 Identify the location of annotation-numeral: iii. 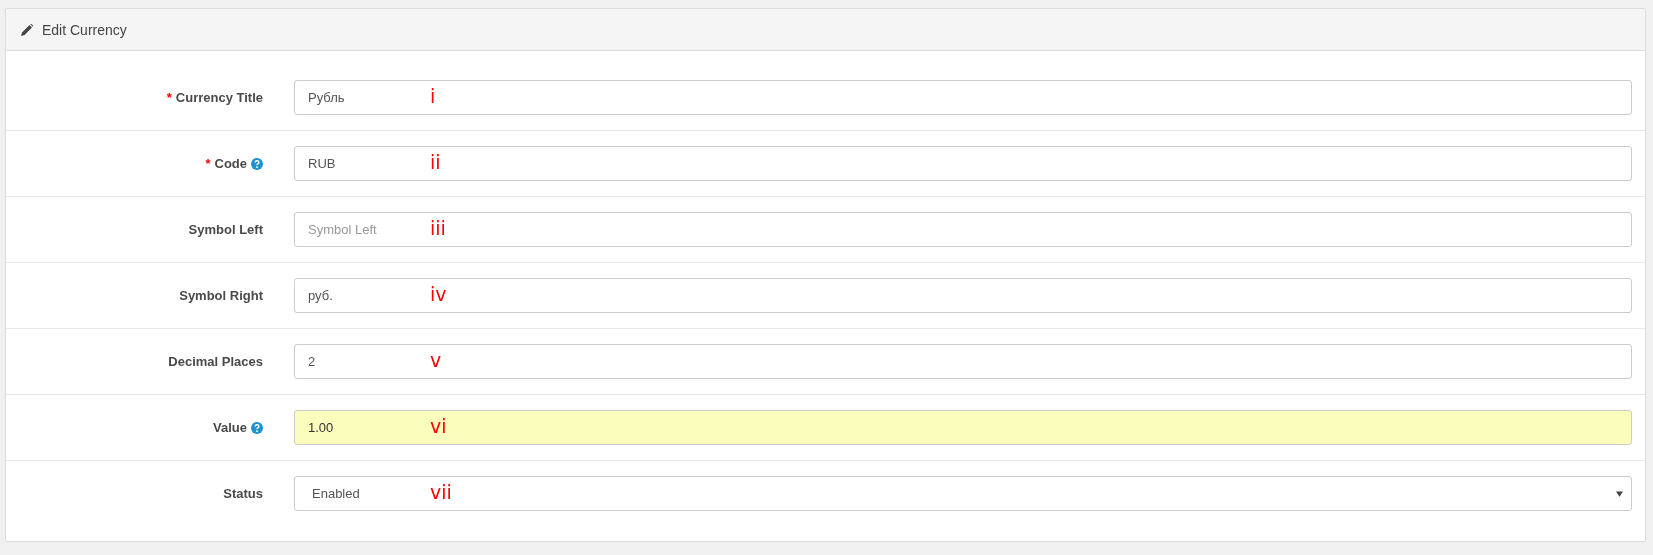
(438, 228).